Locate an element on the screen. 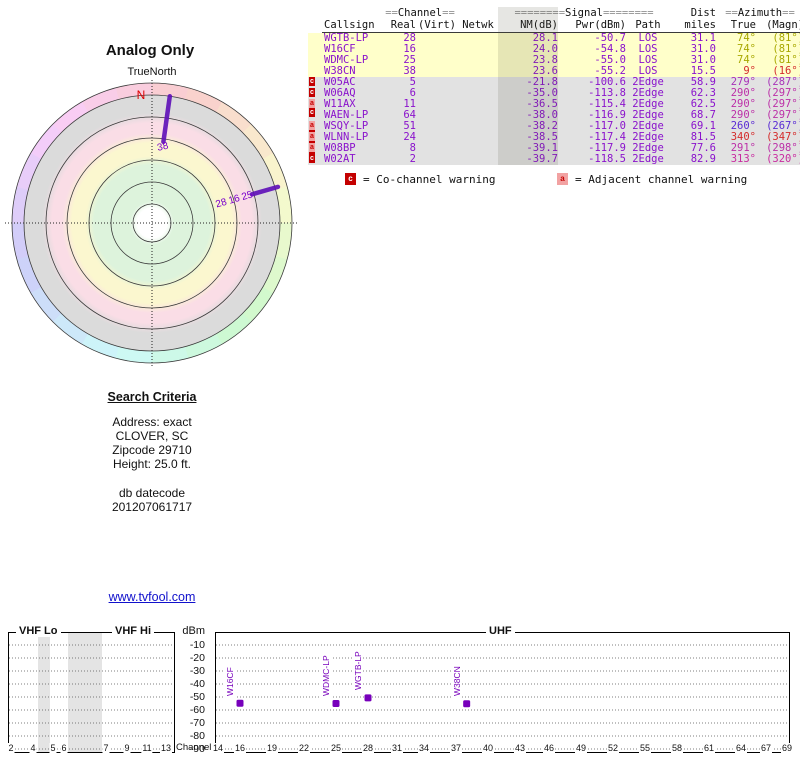  signal-bars is located at coordinates (353, 701).